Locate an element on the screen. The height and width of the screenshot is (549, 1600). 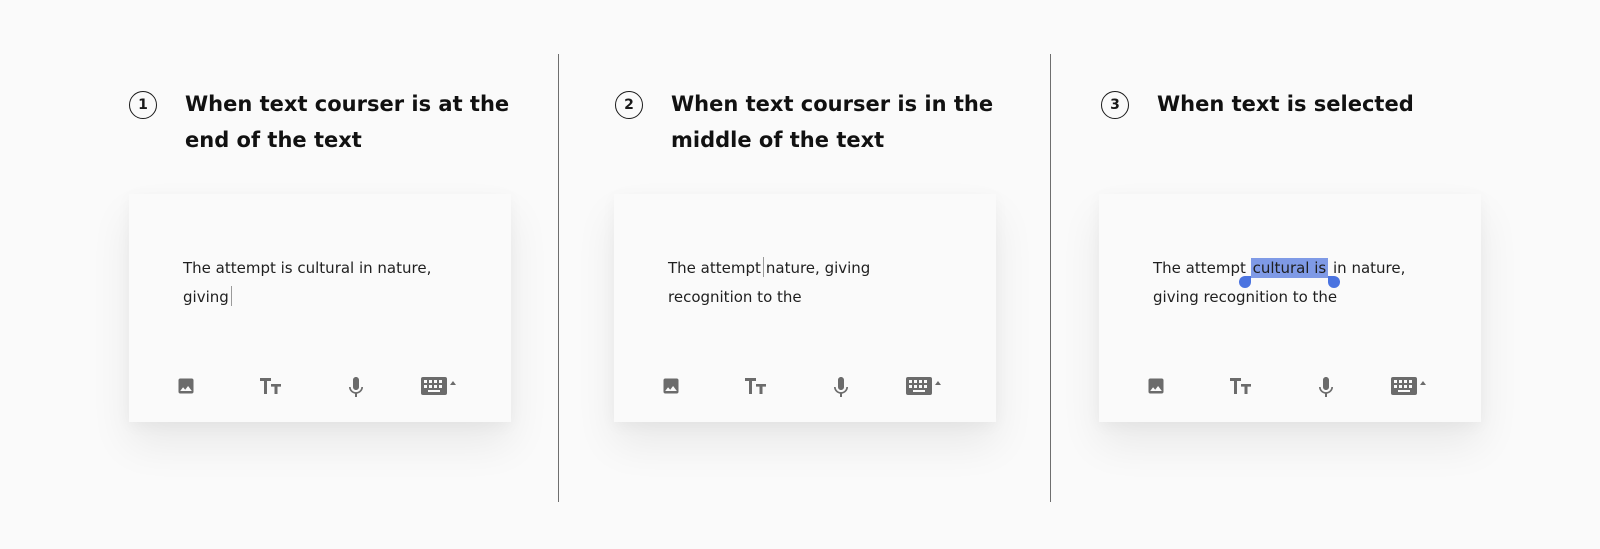
panel-3-text-line2: giving recognition to the is located at coordinates (1245, 297).